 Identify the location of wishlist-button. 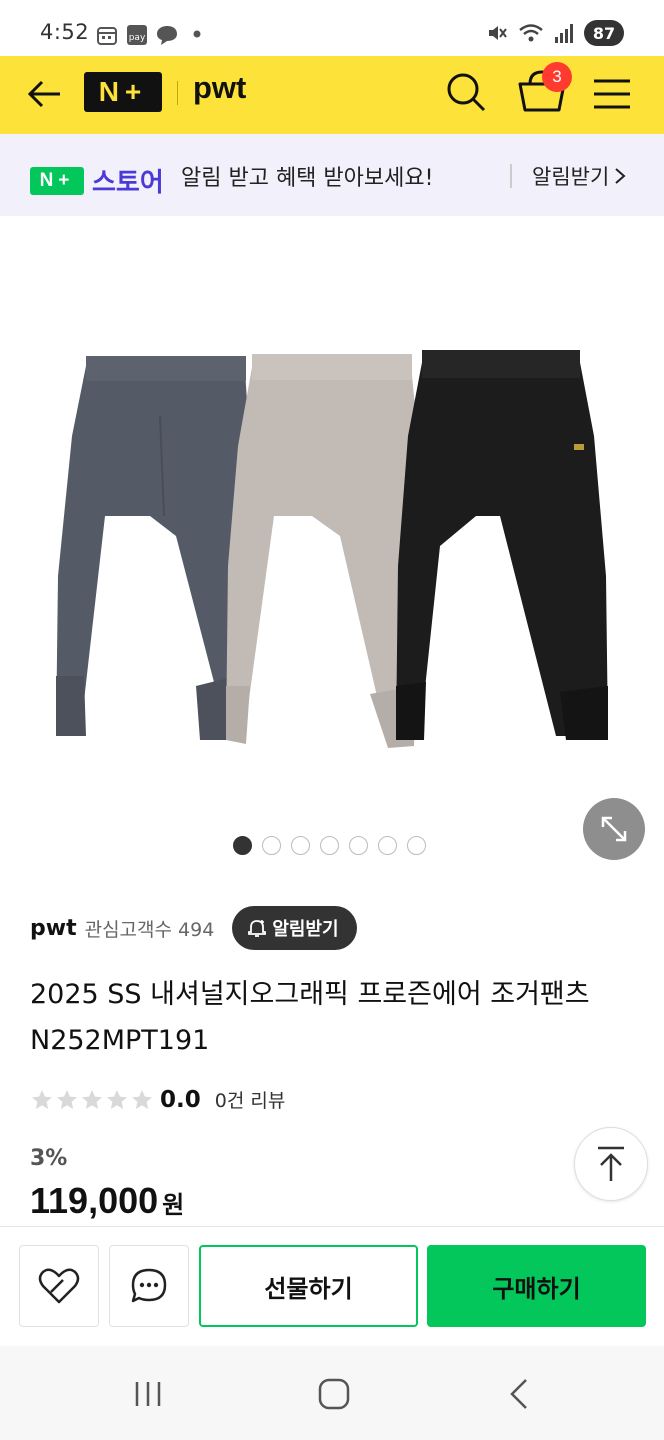
(59, 1286).